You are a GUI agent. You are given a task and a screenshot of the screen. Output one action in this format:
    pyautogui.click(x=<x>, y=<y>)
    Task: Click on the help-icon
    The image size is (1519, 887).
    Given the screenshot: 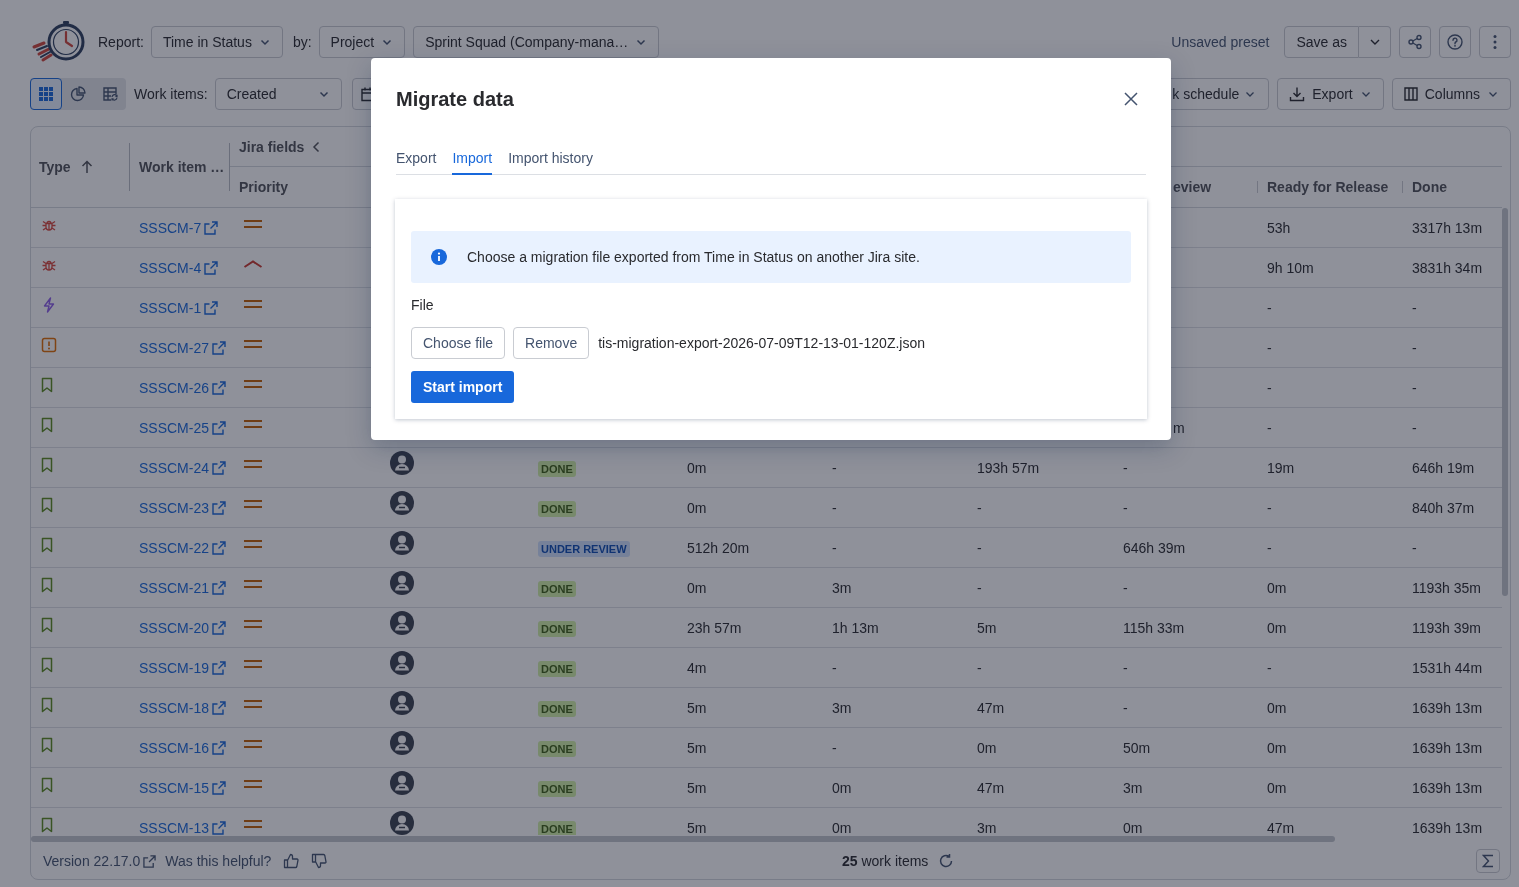 What is the action you would take?
    pyautogui.click(x=1455, y=42)
    